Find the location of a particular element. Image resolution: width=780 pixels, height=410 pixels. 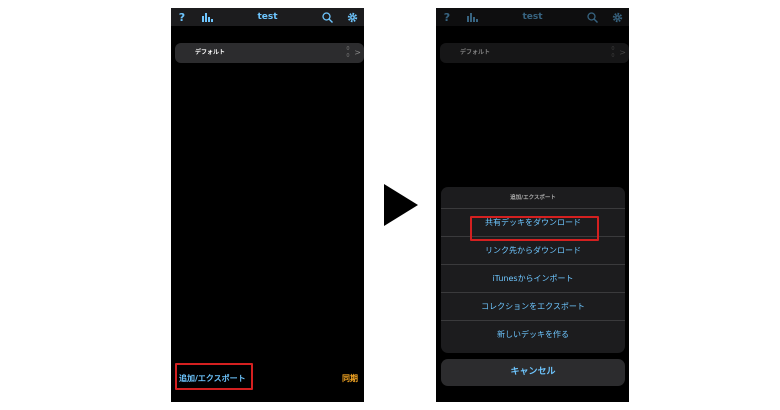

cancel-button: キャンセル is located at coordinates (533, 372).